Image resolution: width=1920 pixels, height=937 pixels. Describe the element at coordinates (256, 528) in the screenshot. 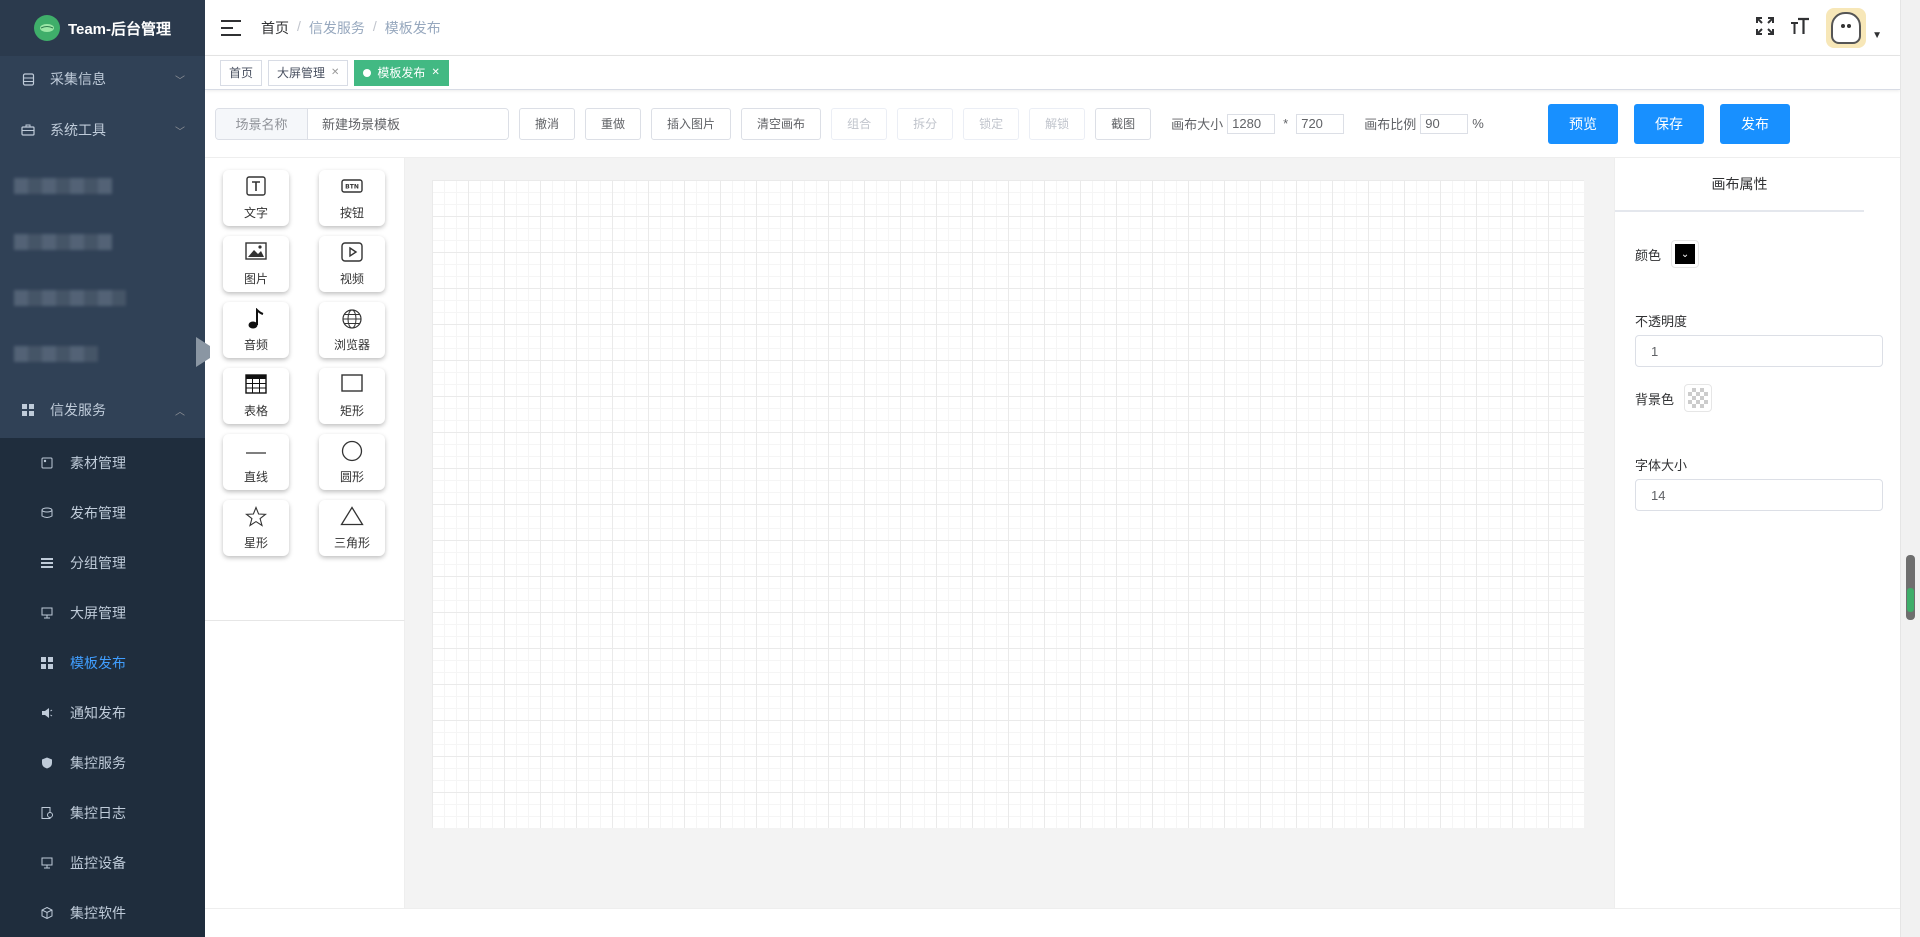

I see `palette-item-star: 星形` at that location.